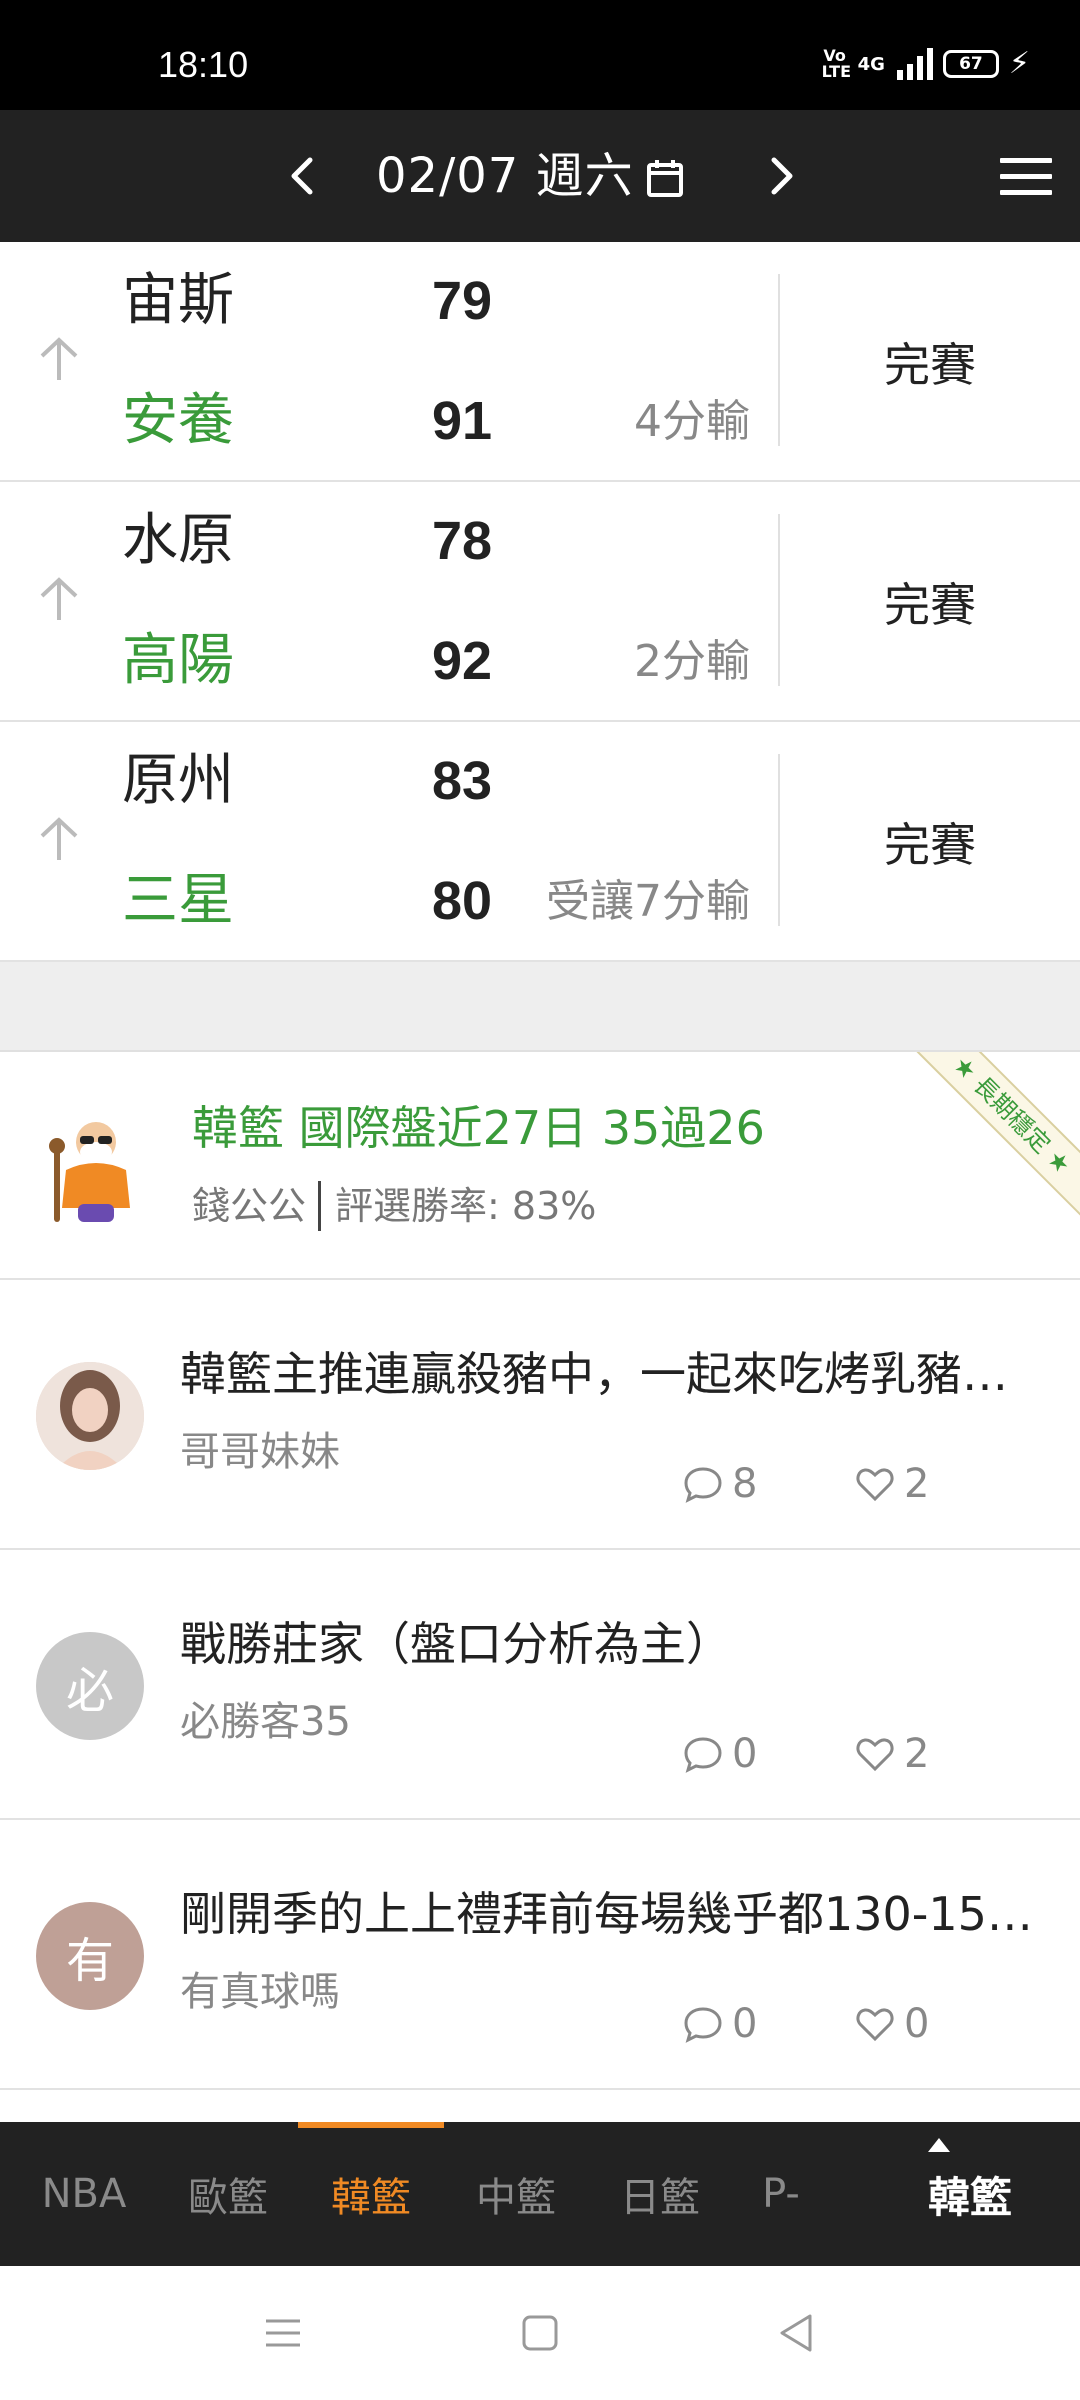 This screenshot has width=1080, height=2400. I want to click on date-header: 02/07 週六, so click(540, 176).